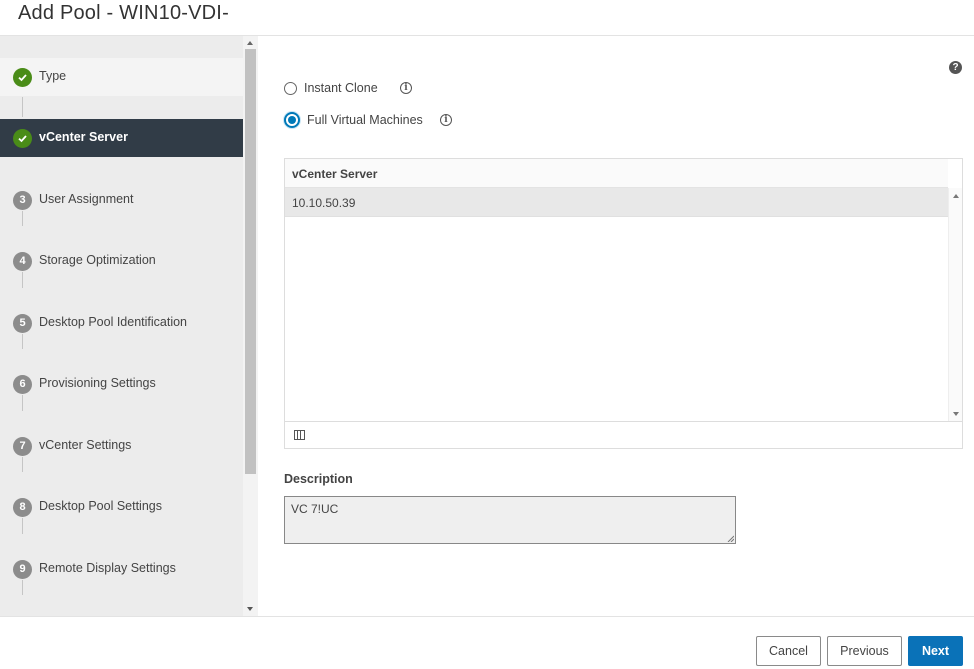 The width and height of the screenshot is (974, 669). What do you see at coordinates (22, 107) in the screenshot?
I see `step-connector` at bounding box center [22, 107].